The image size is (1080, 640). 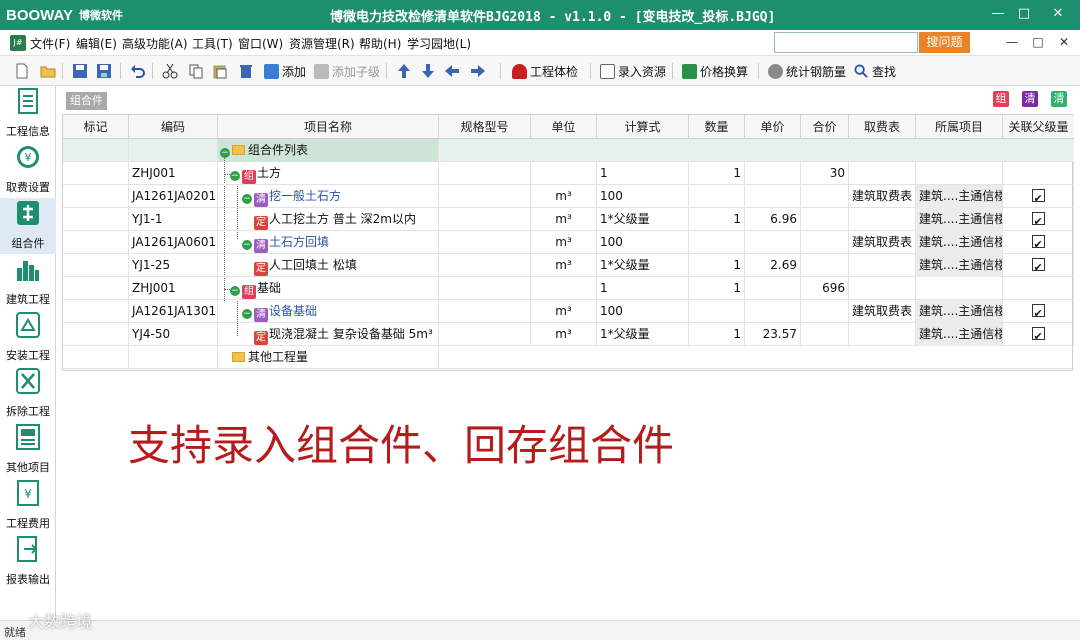 What do you see at coordinates (717, 288) in the screenshot?
I see `cell-qty: 1` at bounding box center [717, 288].